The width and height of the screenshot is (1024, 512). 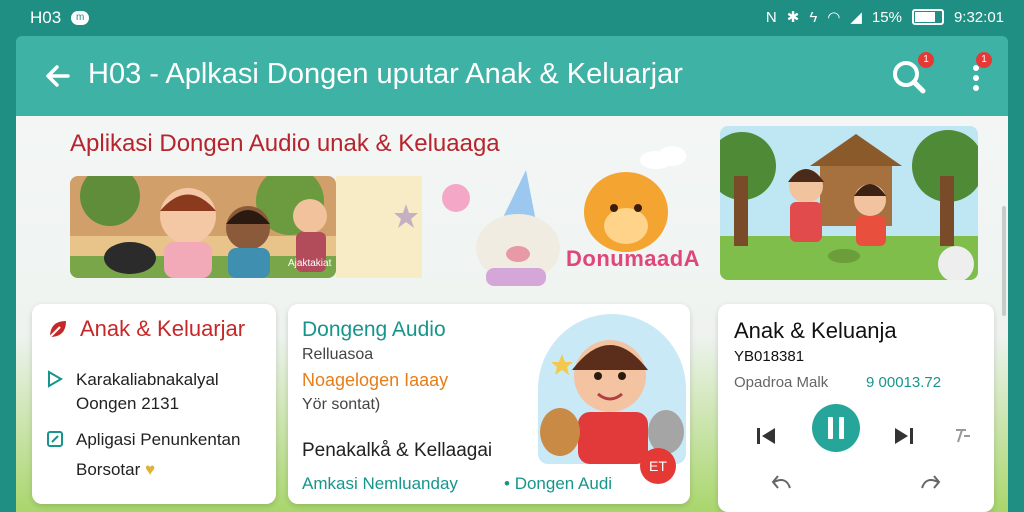 I want to click on skip-previous-icon, so click(x=766, y=436).